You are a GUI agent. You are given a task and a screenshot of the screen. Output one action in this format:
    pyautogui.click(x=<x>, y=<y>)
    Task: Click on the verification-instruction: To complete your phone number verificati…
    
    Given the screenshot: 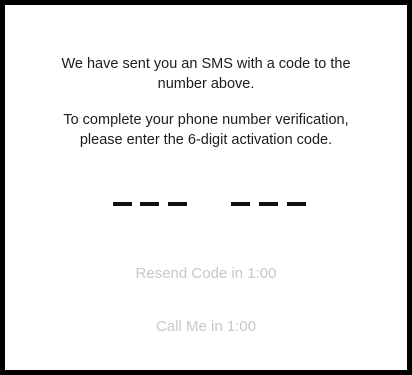 What is the action you would take?
    pyautogui.click(x=206, y=130)
    